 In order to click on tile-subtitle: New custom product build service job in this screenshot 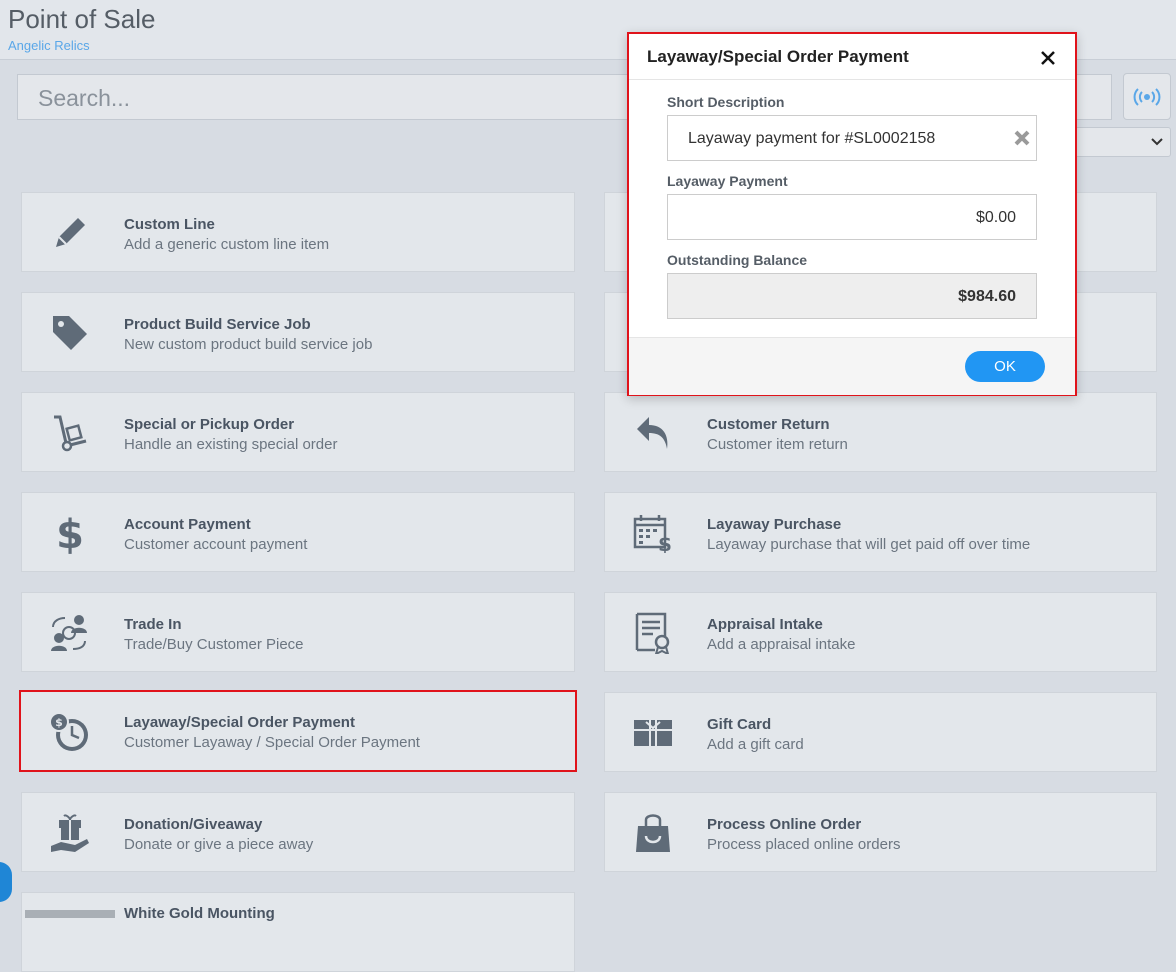, I will do `click(248, 344)`.